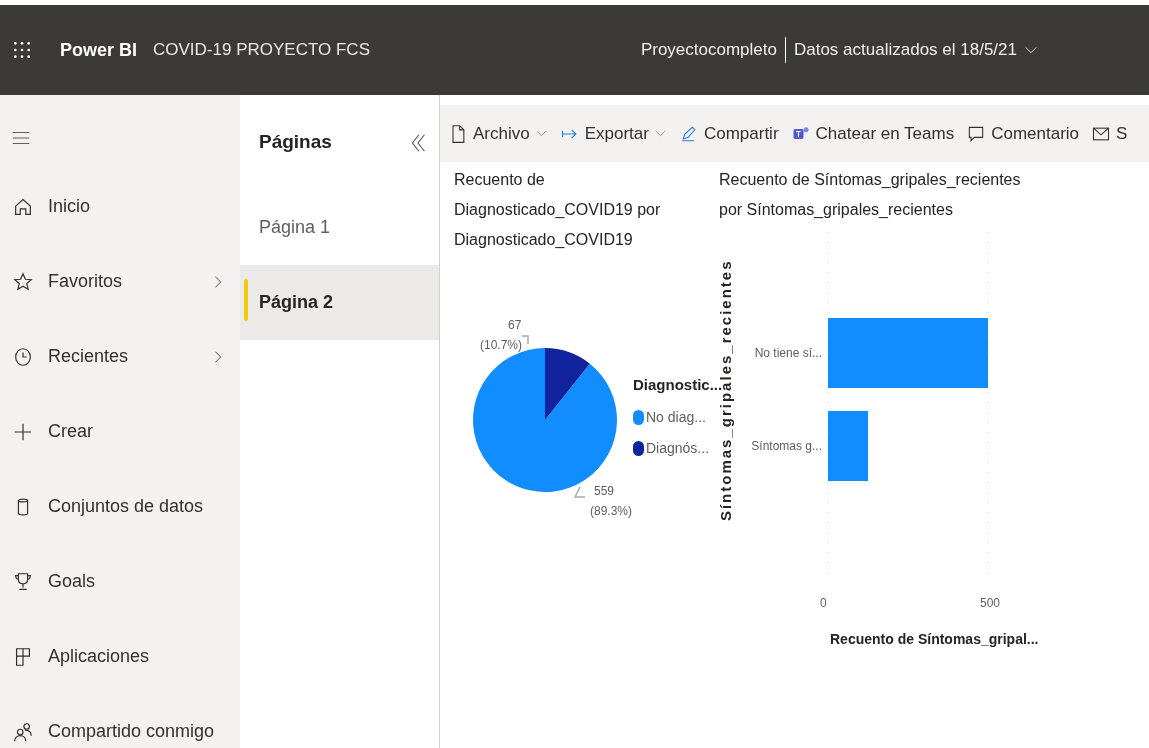  I want to click on page-tab: Página 2, so click(339, 302).